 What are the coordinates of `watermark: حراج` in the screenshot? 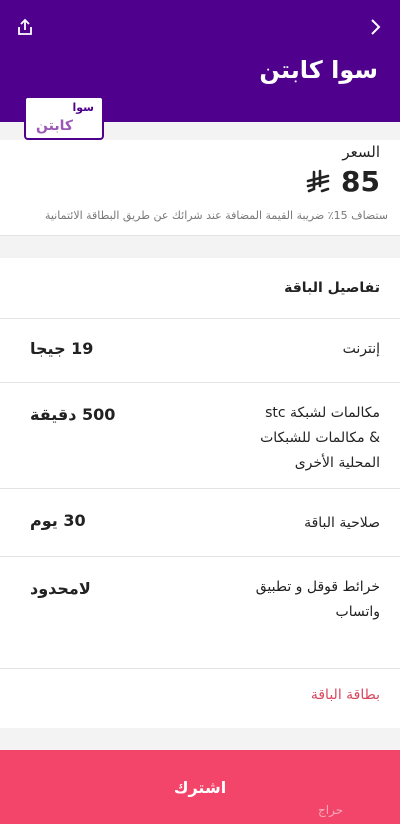 It's located at (331, 810).